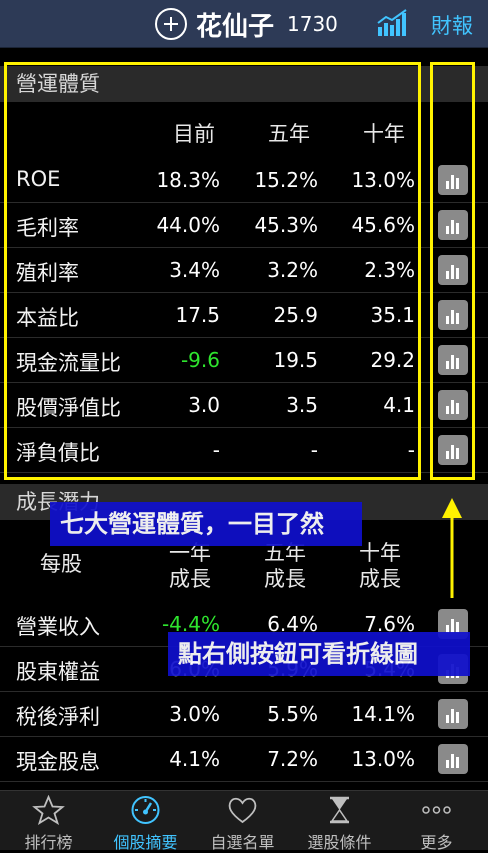  Describe the element at coordinates (392, 315) in the screenshot. I see `value-10yr: 35.1` at that location.